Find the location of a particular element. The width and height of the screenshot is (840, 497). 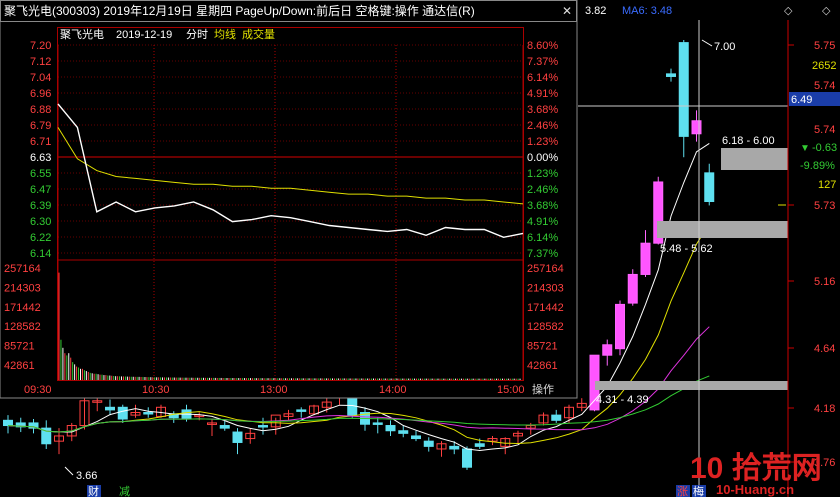

price-tick-label: 6.55 is located at coordinates (40, 174).